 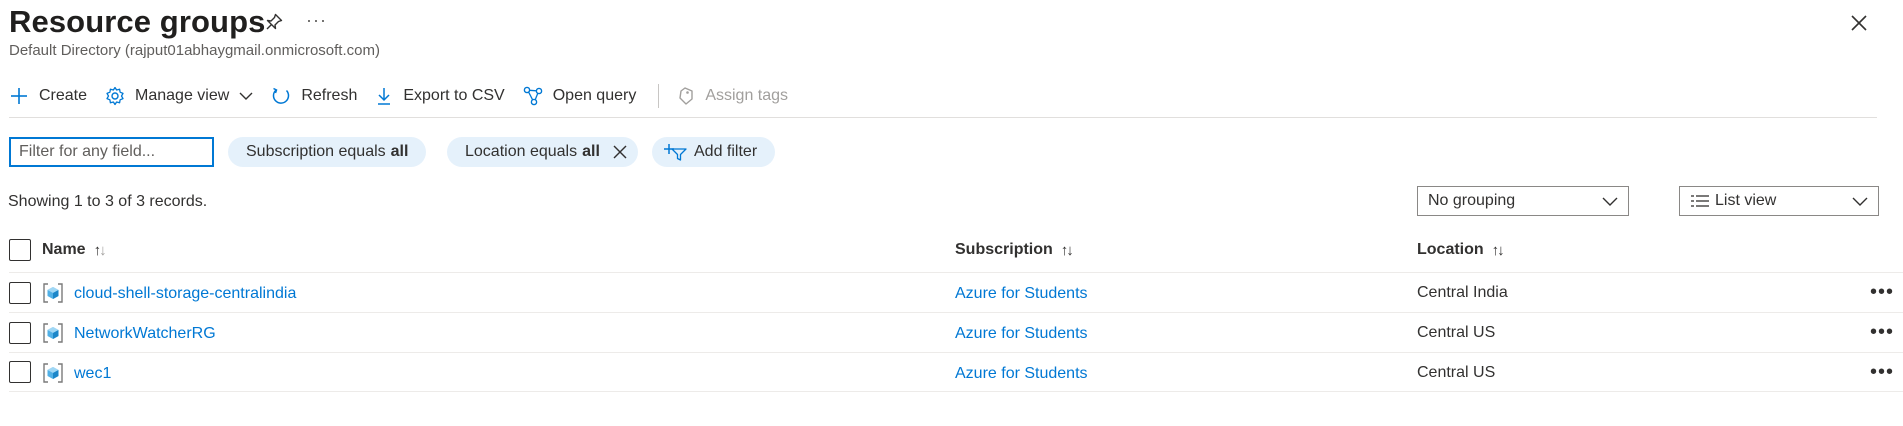 I want to click on manage-view-button: Manage view, so click(x=179, y=96).